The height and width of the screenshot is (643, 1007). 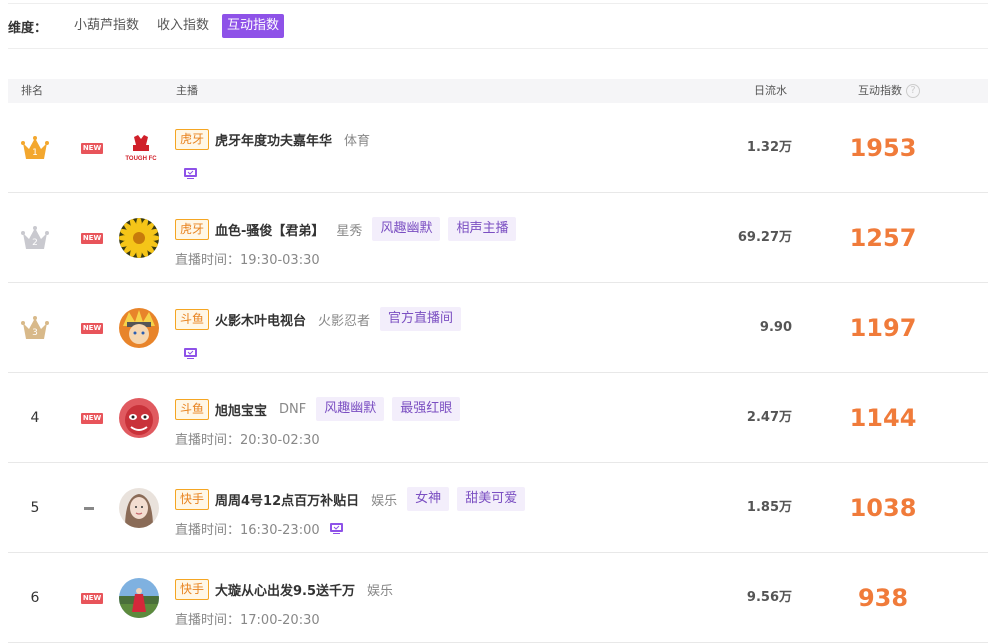 I want to click on anchor-tag: 最强红眼, so click(x=426, y=409).